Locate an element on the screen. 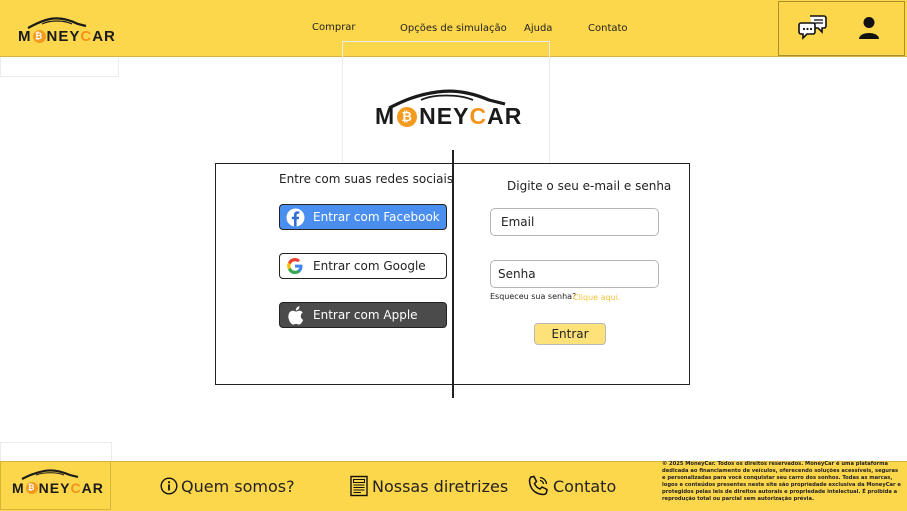 The image size is (907, 511). ghost-frame-left is located at coordinates (59, 67).